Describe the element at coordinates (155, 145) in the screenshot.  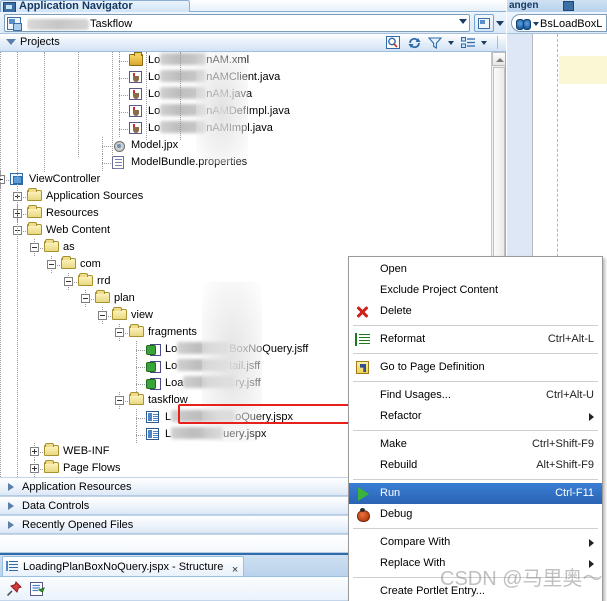
I see `tree-item-label: Model.jpx` at that location.